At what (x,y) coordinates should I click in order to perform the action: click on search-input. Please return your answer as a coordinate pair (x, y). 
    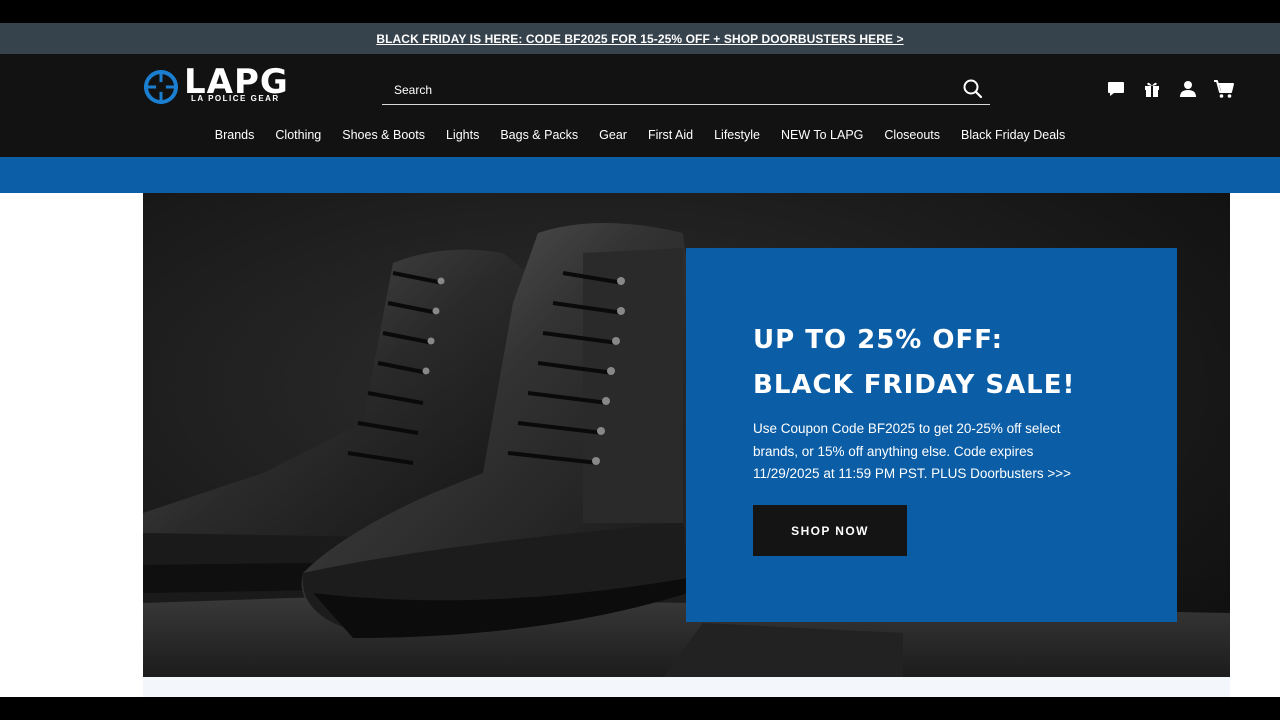
    Looking at the image, I should click on (674, 90).